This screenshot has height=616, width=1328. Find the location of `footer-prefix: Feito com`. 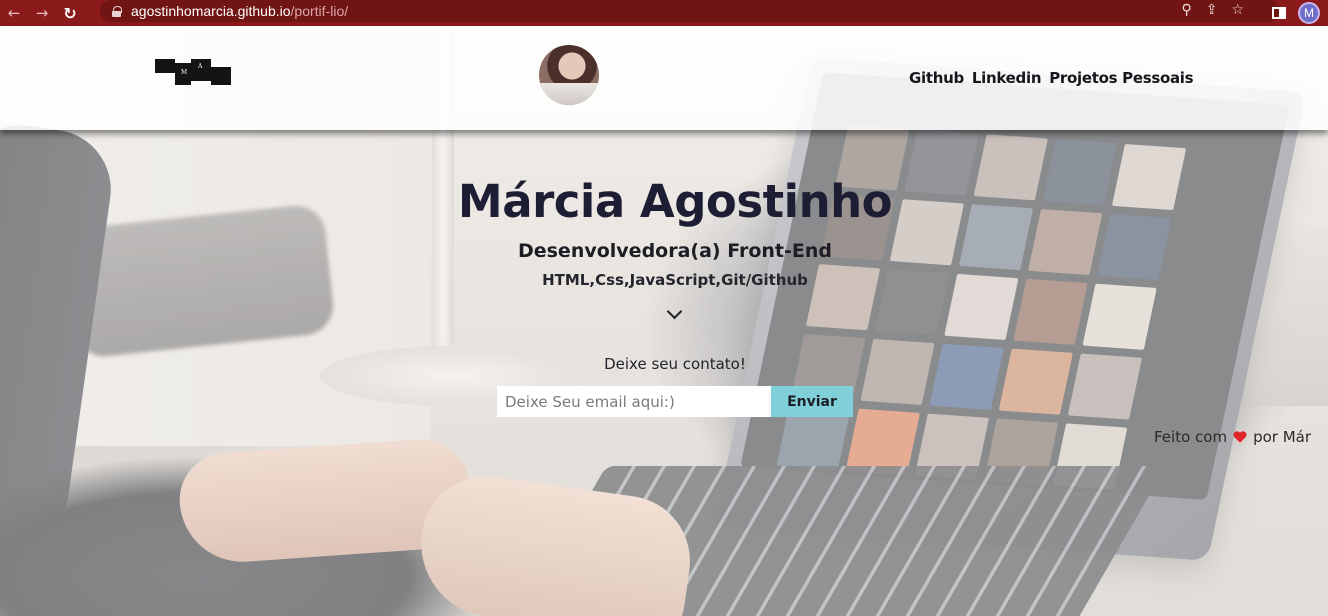

footer-prefix: Feito com is located at coordinates (1191, 437).